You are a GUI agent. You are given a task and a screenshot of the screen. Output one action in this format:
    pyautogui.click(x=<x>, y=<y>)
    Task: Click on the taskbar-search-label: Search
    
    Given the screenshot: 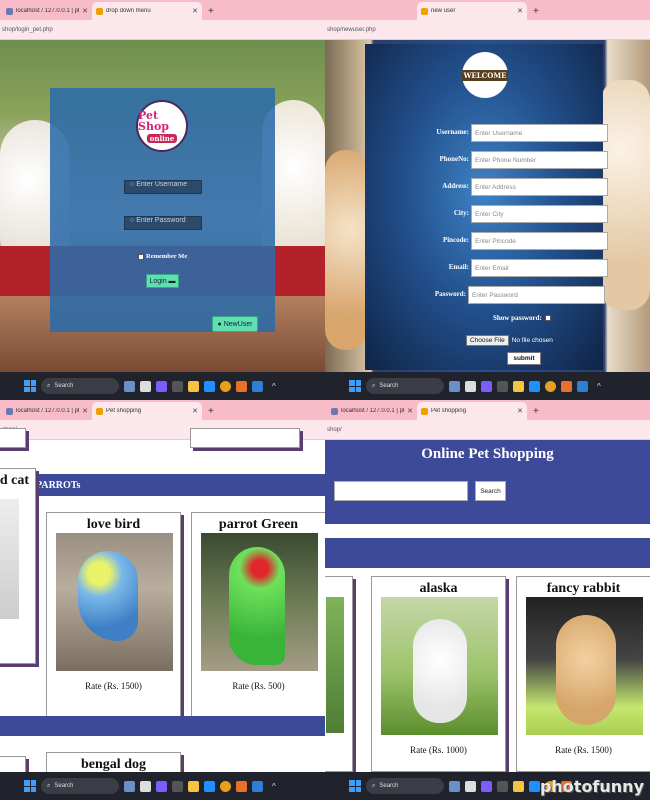 What is the action you would take?
    pyautogui.click(x=64, y=386)
    